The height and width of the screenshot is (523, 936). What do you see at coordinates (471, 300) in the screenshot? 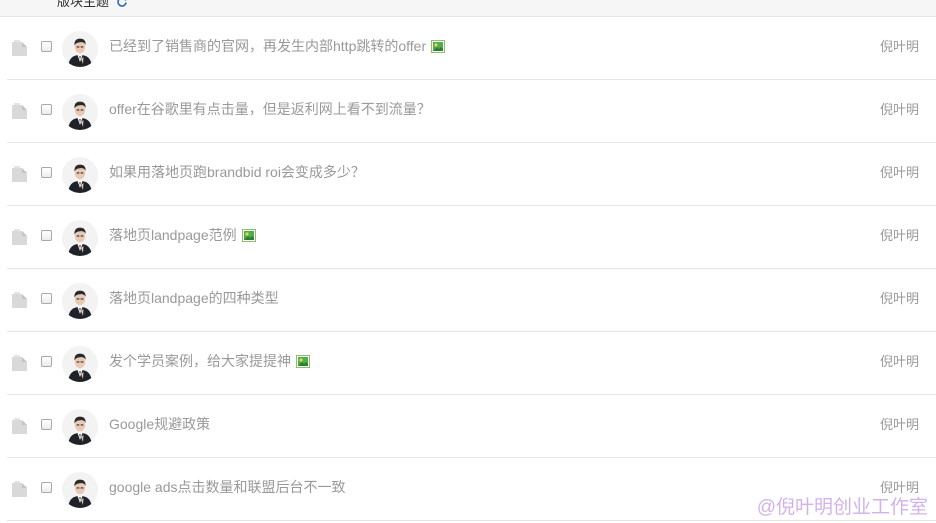
I see `topic-row: 落地页landpage的四种类型 倪叶明` at bounding box center [471, 300].